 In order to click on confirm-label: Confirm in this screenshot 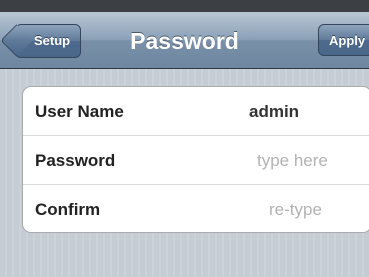, I will do `click(68, 209)`.